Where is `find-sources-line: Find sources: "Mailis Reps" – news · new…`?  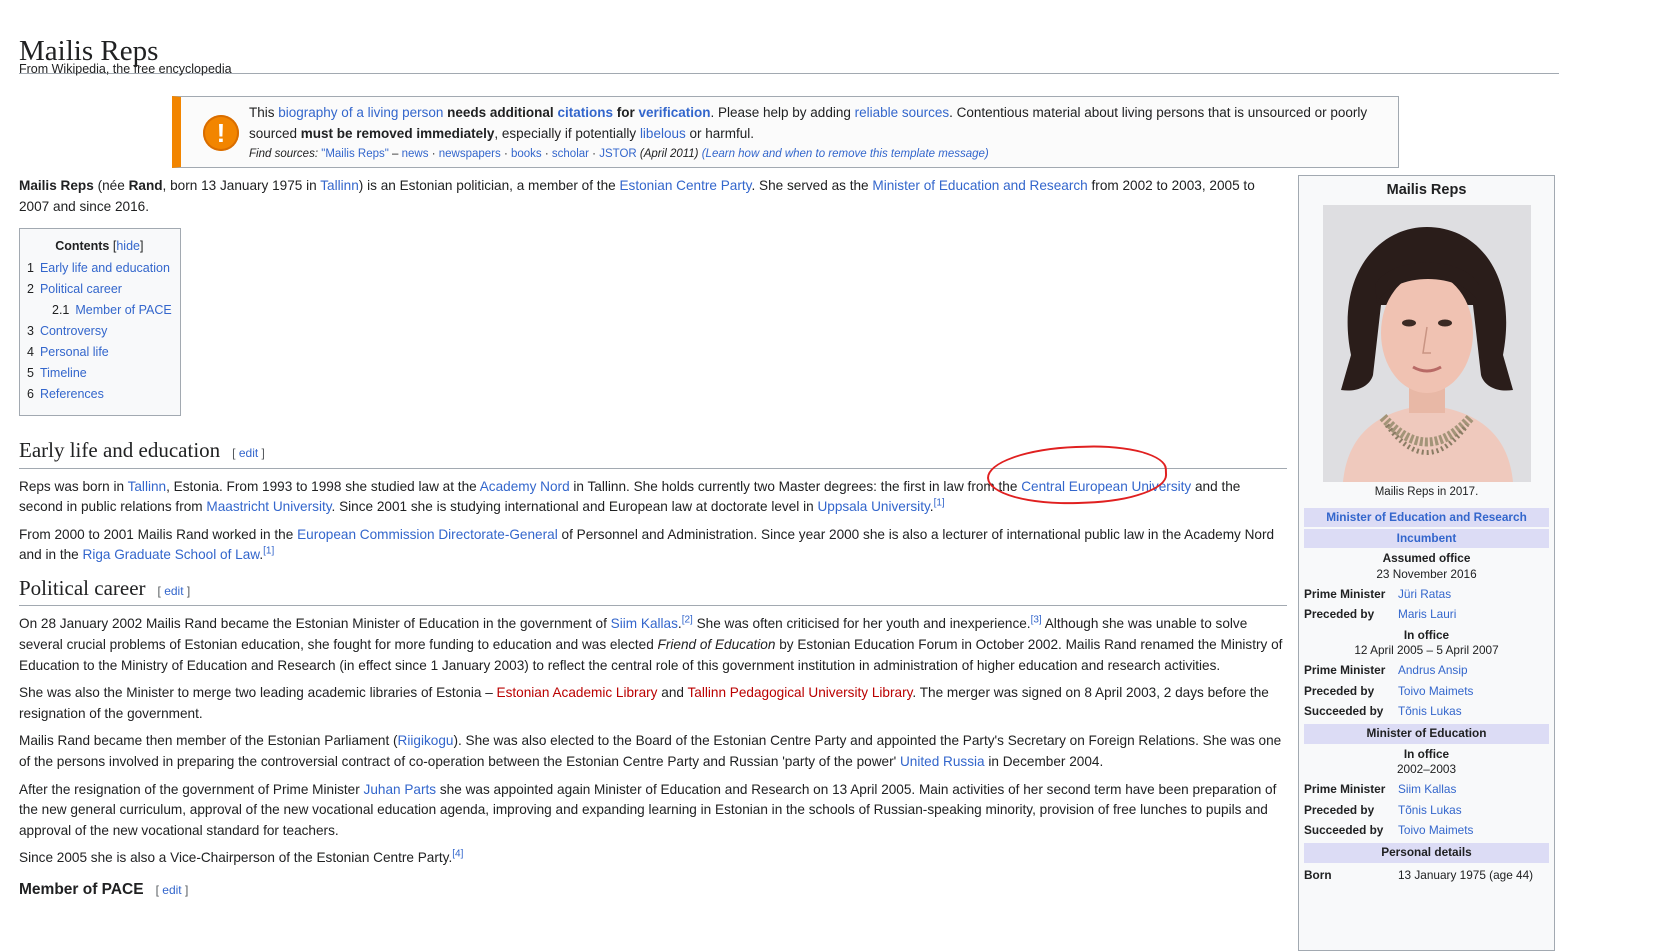
find-sources-line: Find sources: "Mailis Reps" – news · new… is located at coordinates (813, 154).